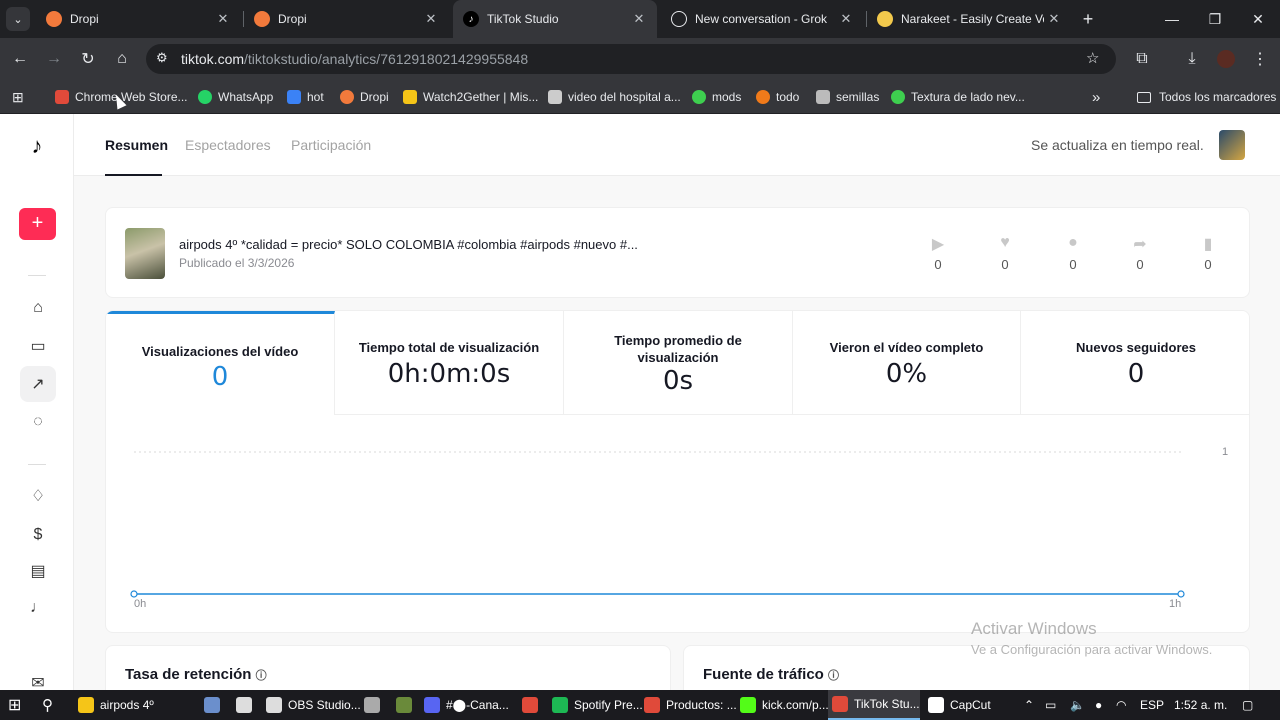  What do you see at coordinates (555, 19) in the screenshot?
I see `tab-tiktok-studio: ♪ TikTok Studio ✕` at bounding box center [555, 19].